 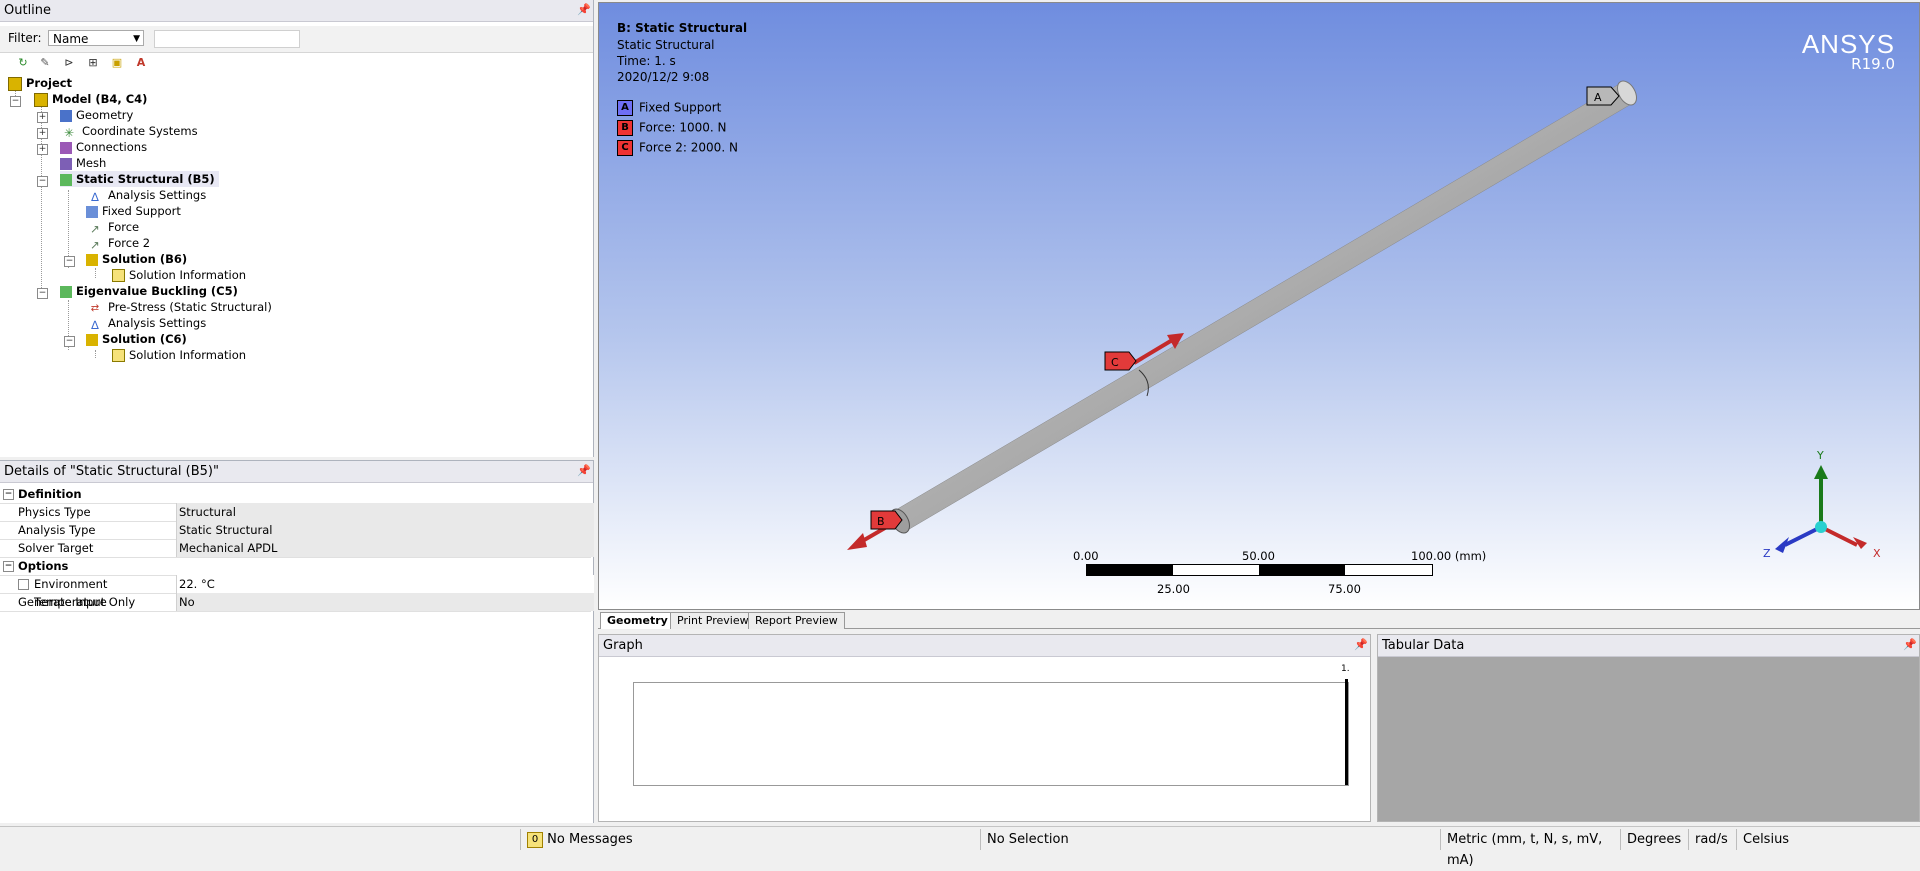 What do you see at coordinates (66, 163) in the screenshot?
I see `mesh-icon` at bounding box center [66, 163].